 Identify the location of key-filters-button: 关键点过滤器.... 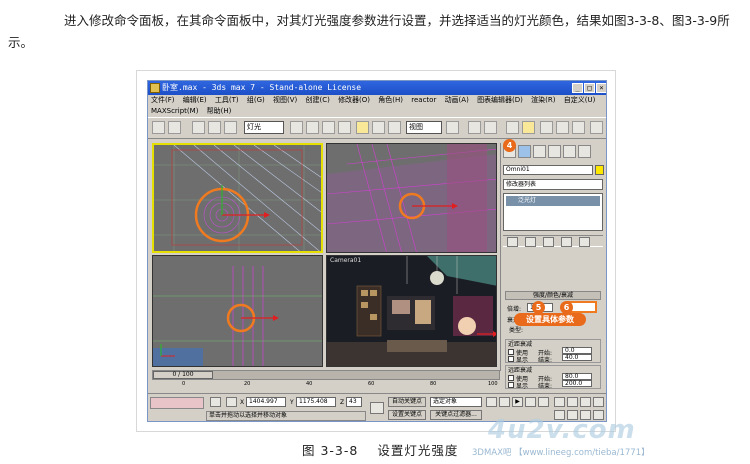
(456, 415).